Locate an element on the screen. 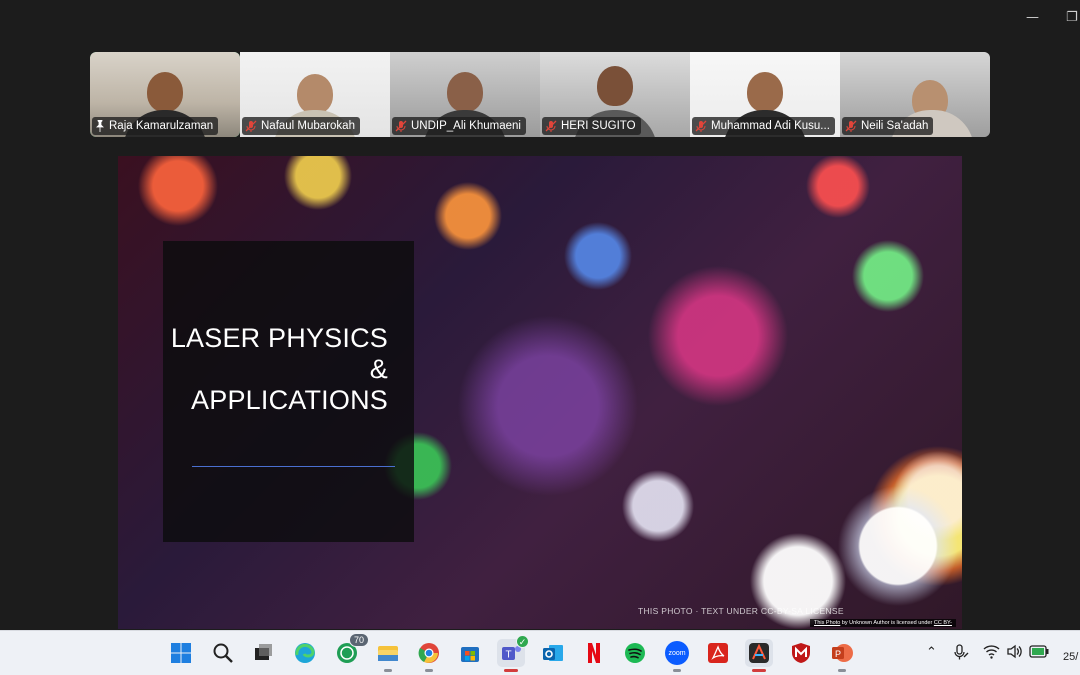 This screenshot has width=1080, height=675. participant-name-tag: Raja Kamarulzaman is located at coordinates (155, 126).